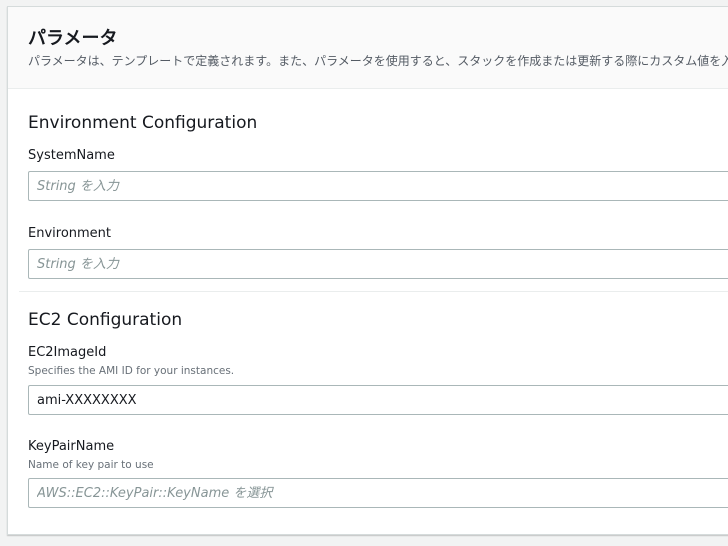  I want to click on section-title-ec2: EC2 Configuration, so click(105, 320).